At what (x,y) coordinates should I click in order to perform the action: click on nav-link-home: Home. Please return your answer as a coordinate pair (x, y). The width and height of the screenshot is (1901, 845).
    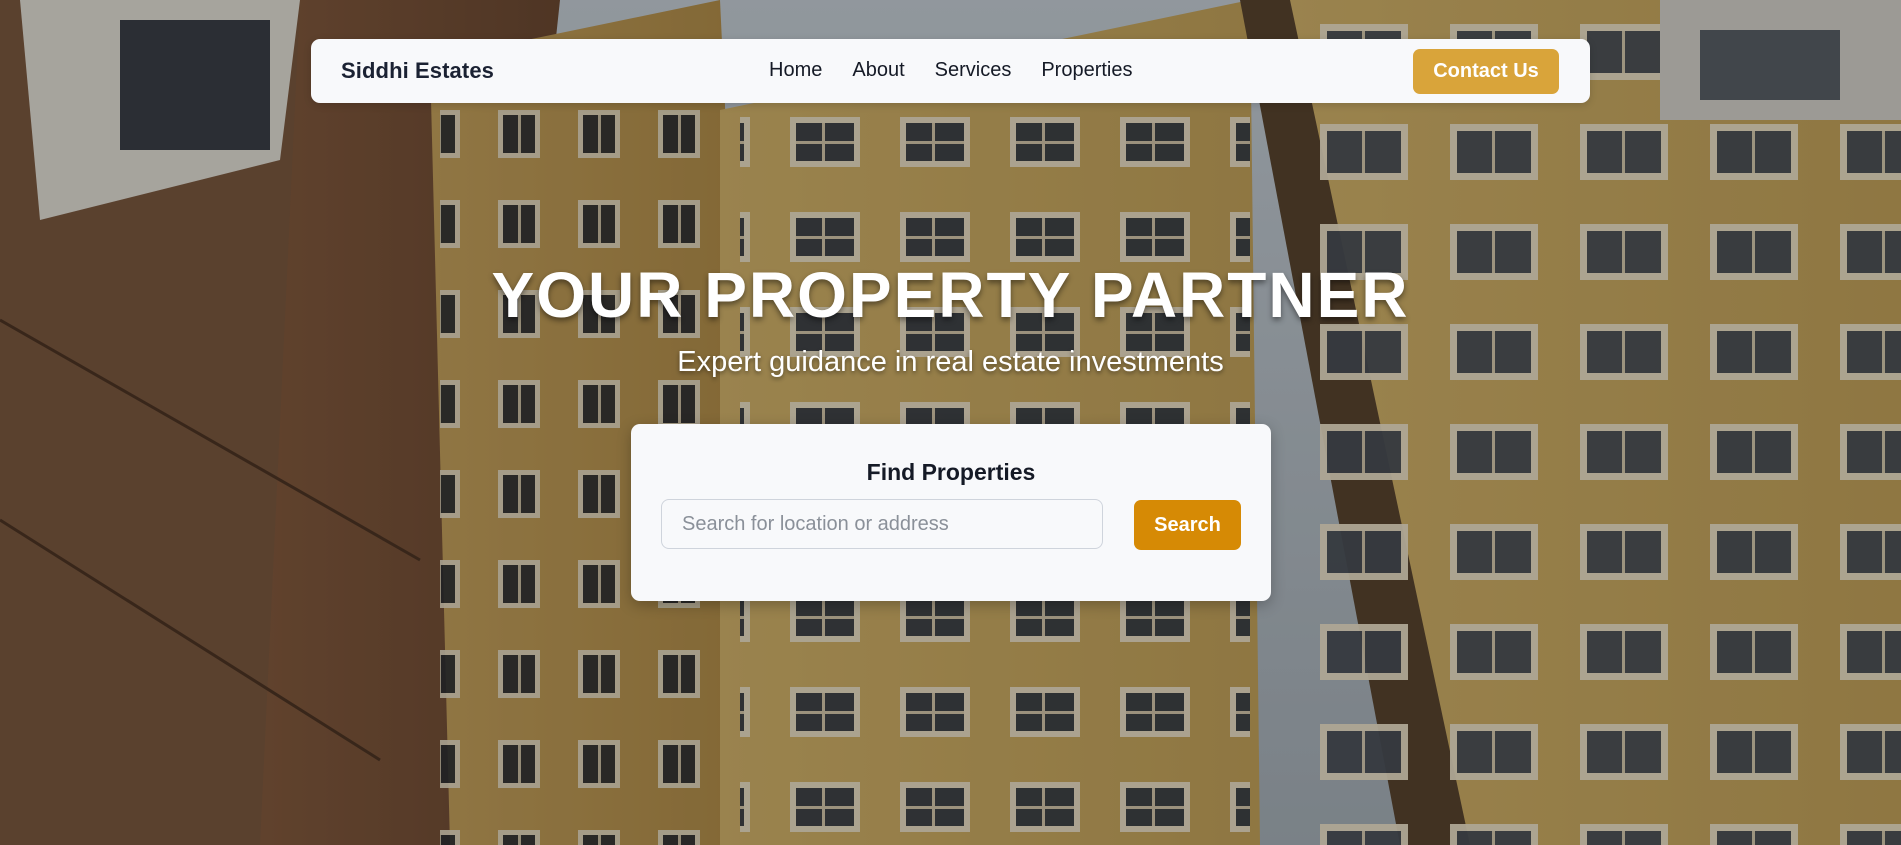
    Looking at the image, I should click on (795, 70).